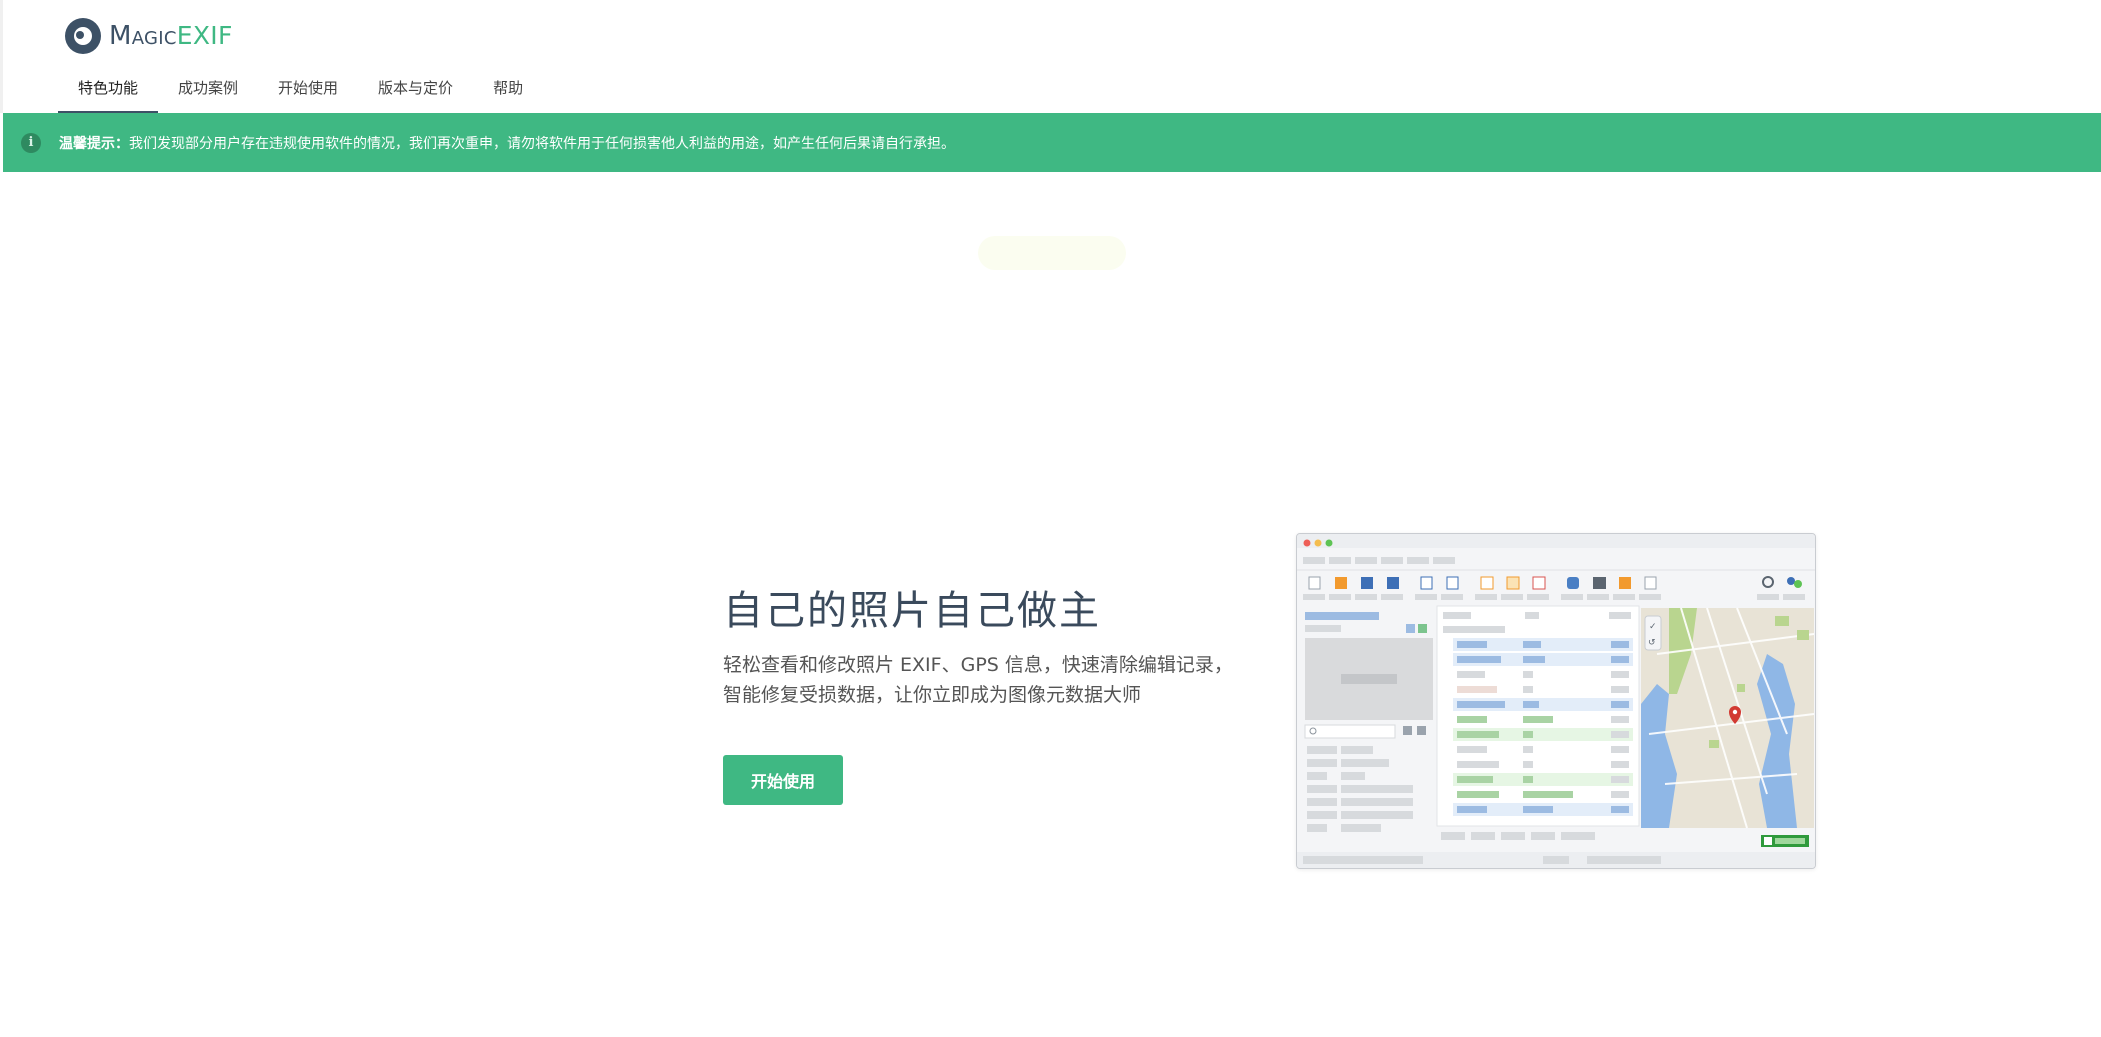 The width and height of the screenshot is (2101, 1037). I want to click on get-started-button: 开始使用, so click(783, 780).